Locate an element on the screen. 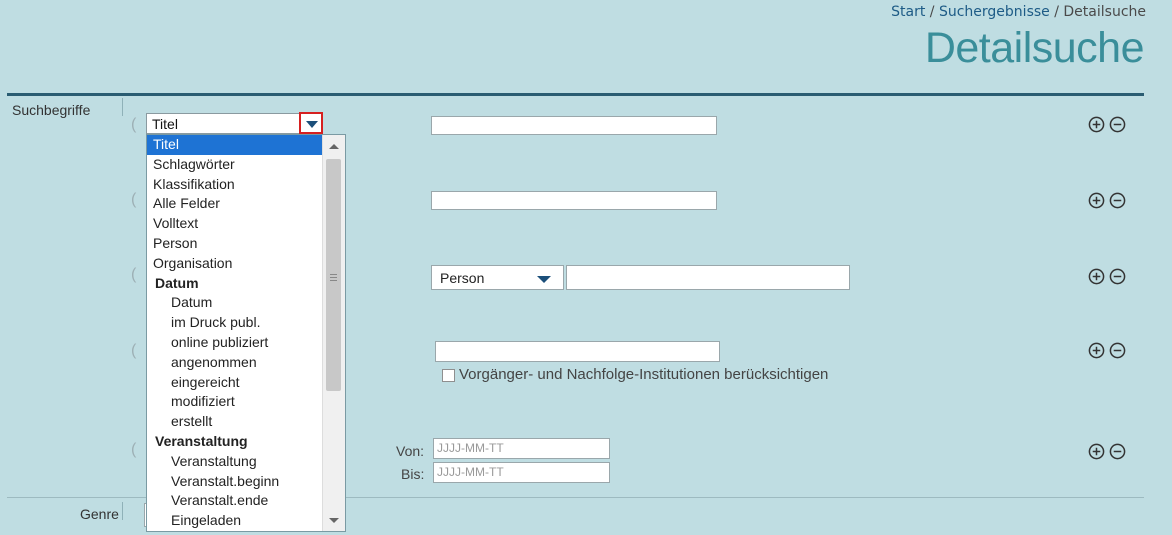 The height and width of the screenshot is (535, 1172). dropdown-option: Eingeladen is located at coordinates (246, 521).